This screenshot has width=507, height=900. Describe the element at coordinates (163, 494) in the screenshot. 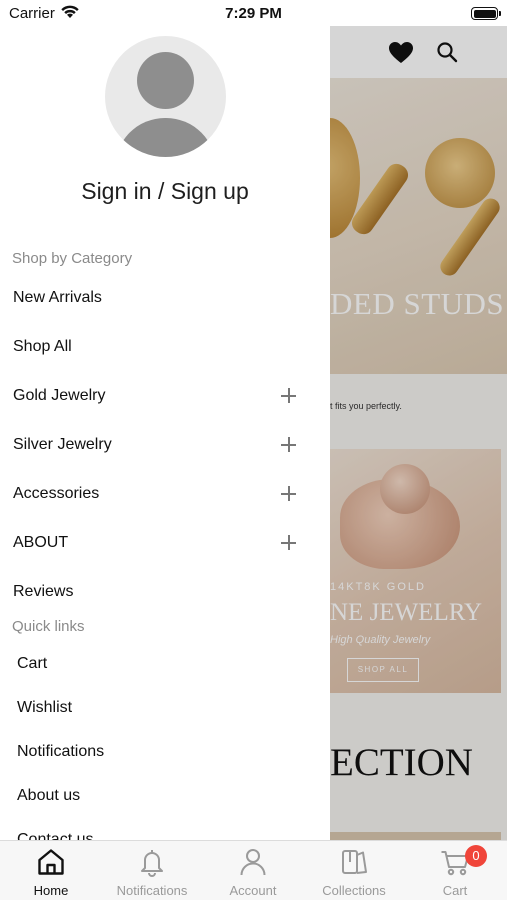

I see `category-accessories: Accessories` at that location.